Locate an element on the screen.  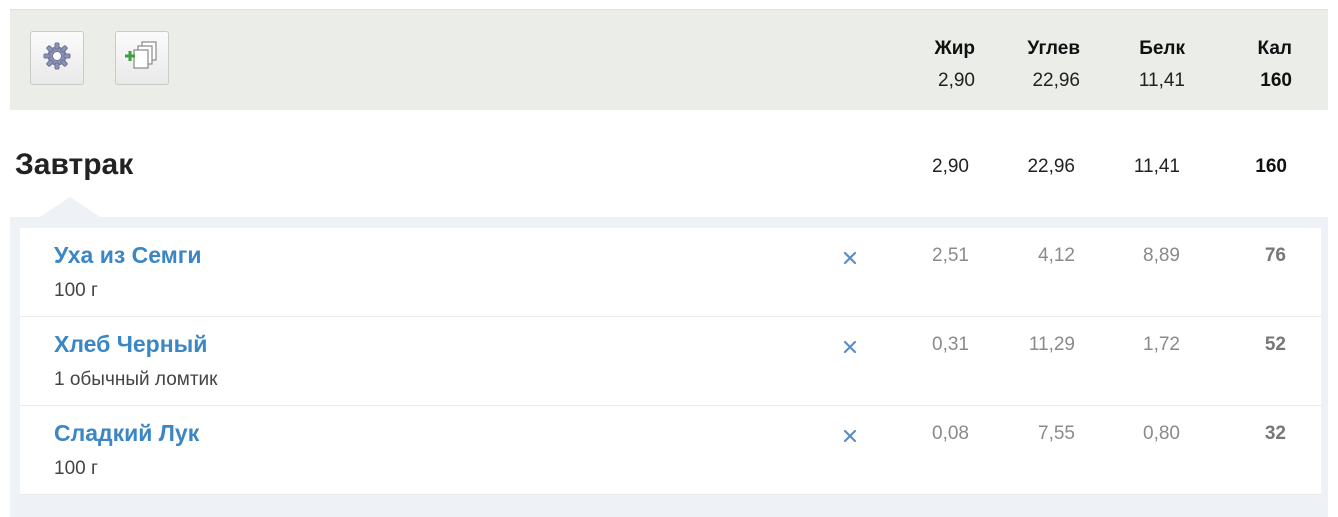
carbs-total: 22,96 is located at coordinates (1056, 80).